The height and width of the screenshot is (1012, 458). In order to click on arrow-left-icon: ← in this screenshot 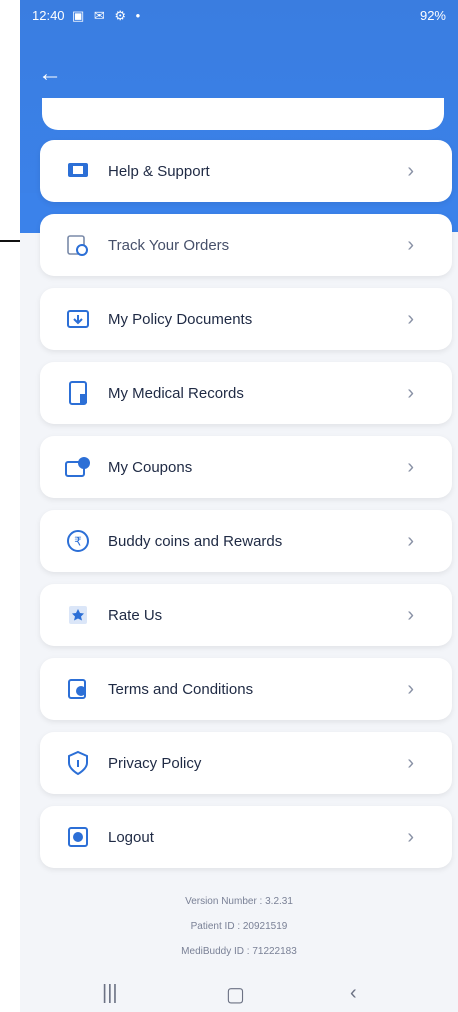, I will do `click(50, 74)`.